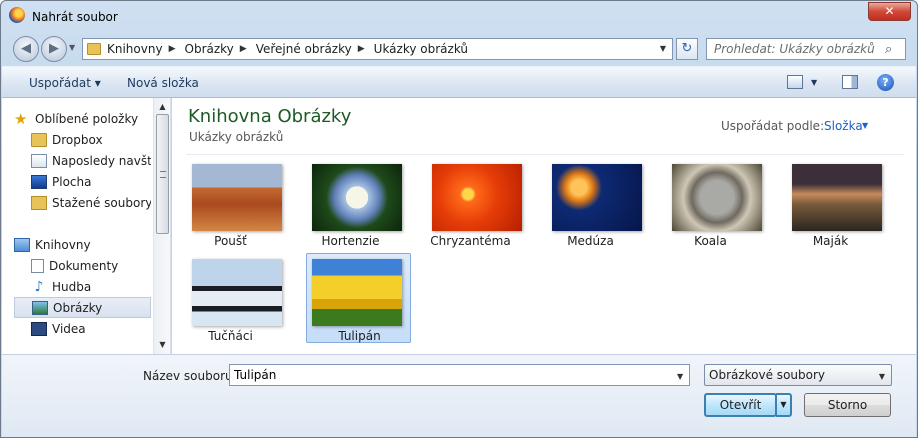  I want to click on breadcrumb-knihovny: Knihovny, so click(135, 49).